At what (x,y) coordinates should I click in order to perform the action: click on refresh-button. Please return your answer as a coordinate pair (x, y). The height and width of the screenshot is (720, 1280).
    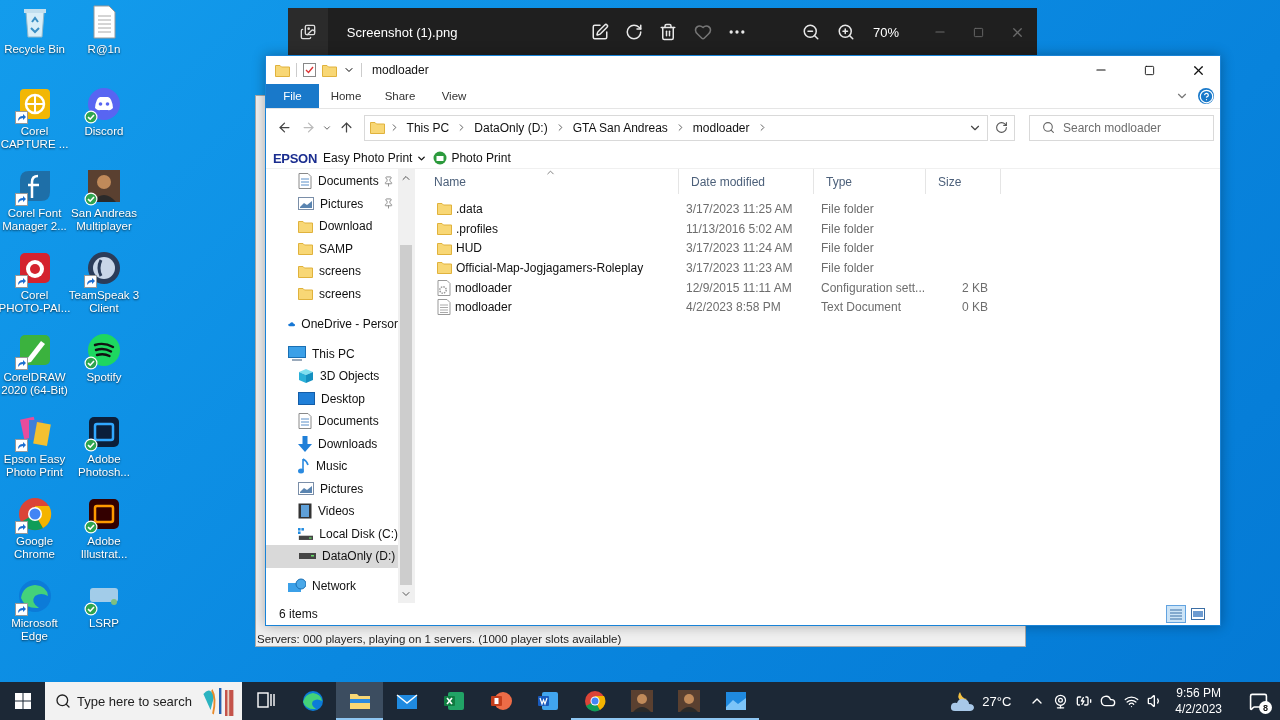
    Looking at the image, I should click on (1002, 127).